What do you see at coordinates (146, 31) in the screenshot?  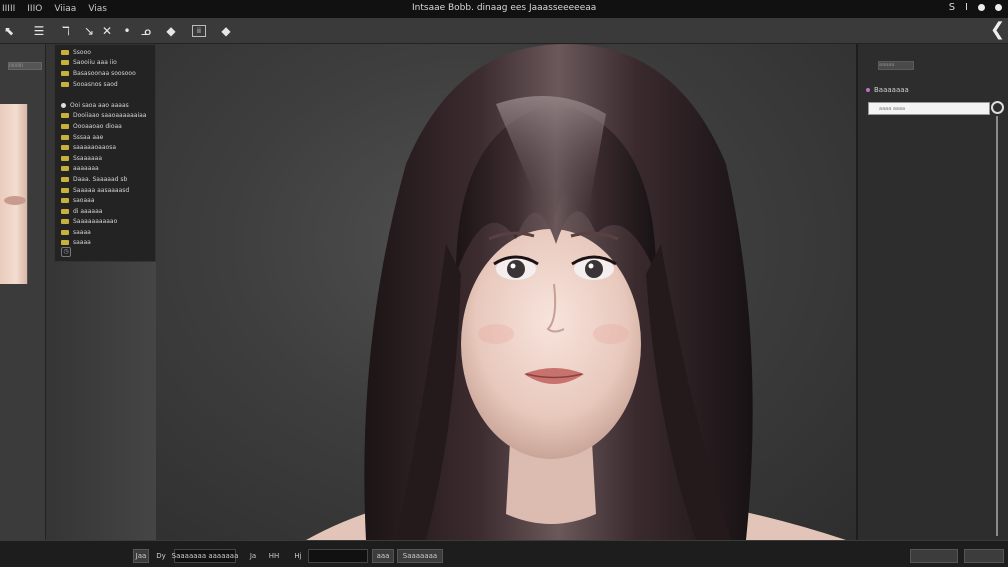 I see `lasso-icon: ᓄ` at bounding box center [146, 31].